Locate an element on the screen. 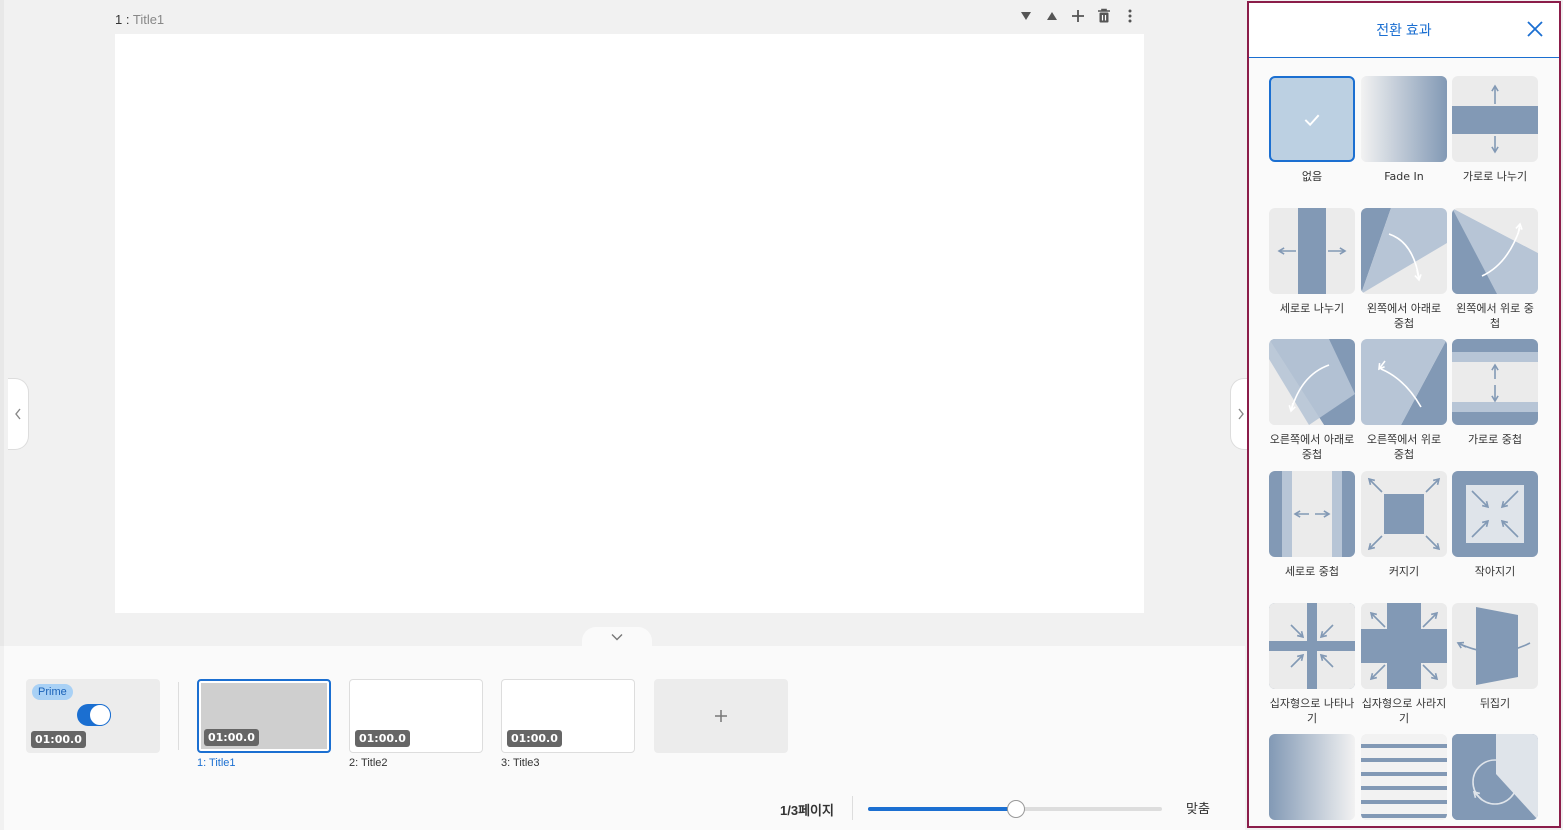 The width and height of the screenshot is (1563, 830). cross-disappear-icon is located at coordinates (1404, 646).